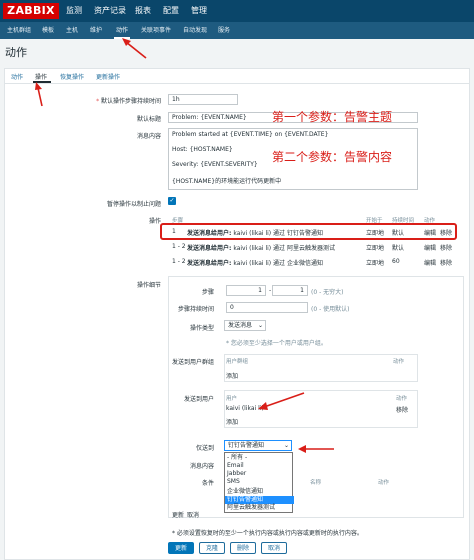 The width and height of the screenshot is (474, 560). What do you see at coordinates (259, 492) in the screenshot?
I see `send-via-option-wechat: 企业微信通知` at bounding box center [259, 492].